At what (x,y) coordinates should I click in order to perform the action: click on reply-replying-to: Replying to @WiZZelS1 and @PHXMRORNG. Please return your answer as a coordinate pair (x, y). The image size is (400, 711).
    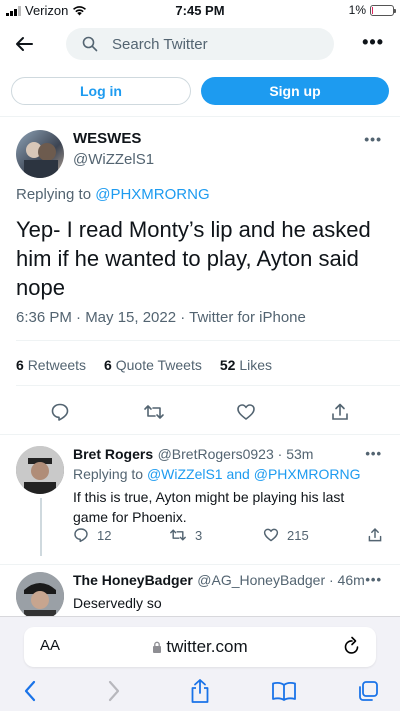
    Looking at the image, I should click on (217, 474).